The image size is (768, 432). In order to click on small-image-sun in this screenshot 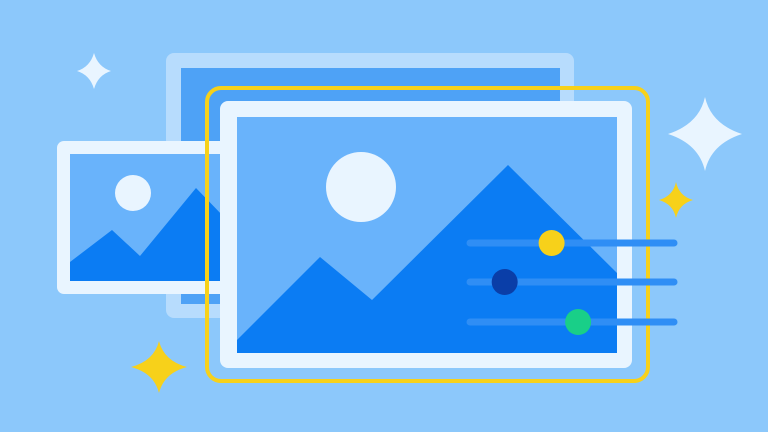, I will do `click(133, 193)`.